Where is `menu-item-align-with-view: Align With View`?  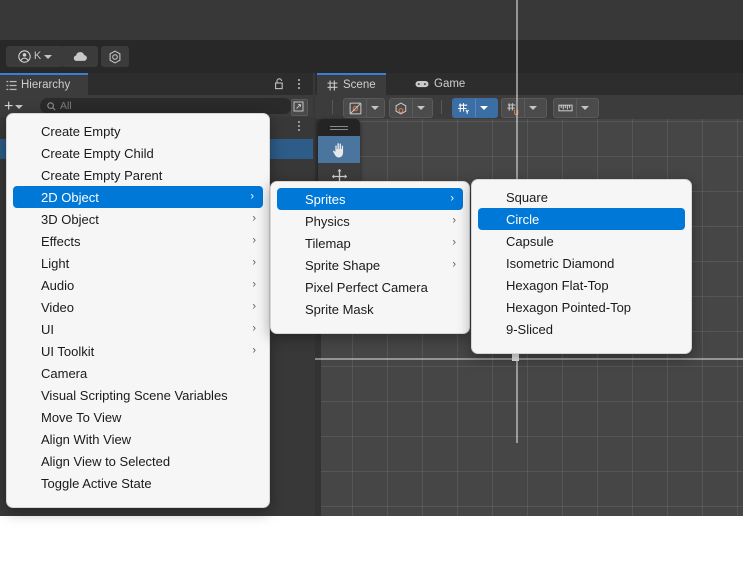
menu-item-align-with-view: Align With View is located at coordinates (138, 439).